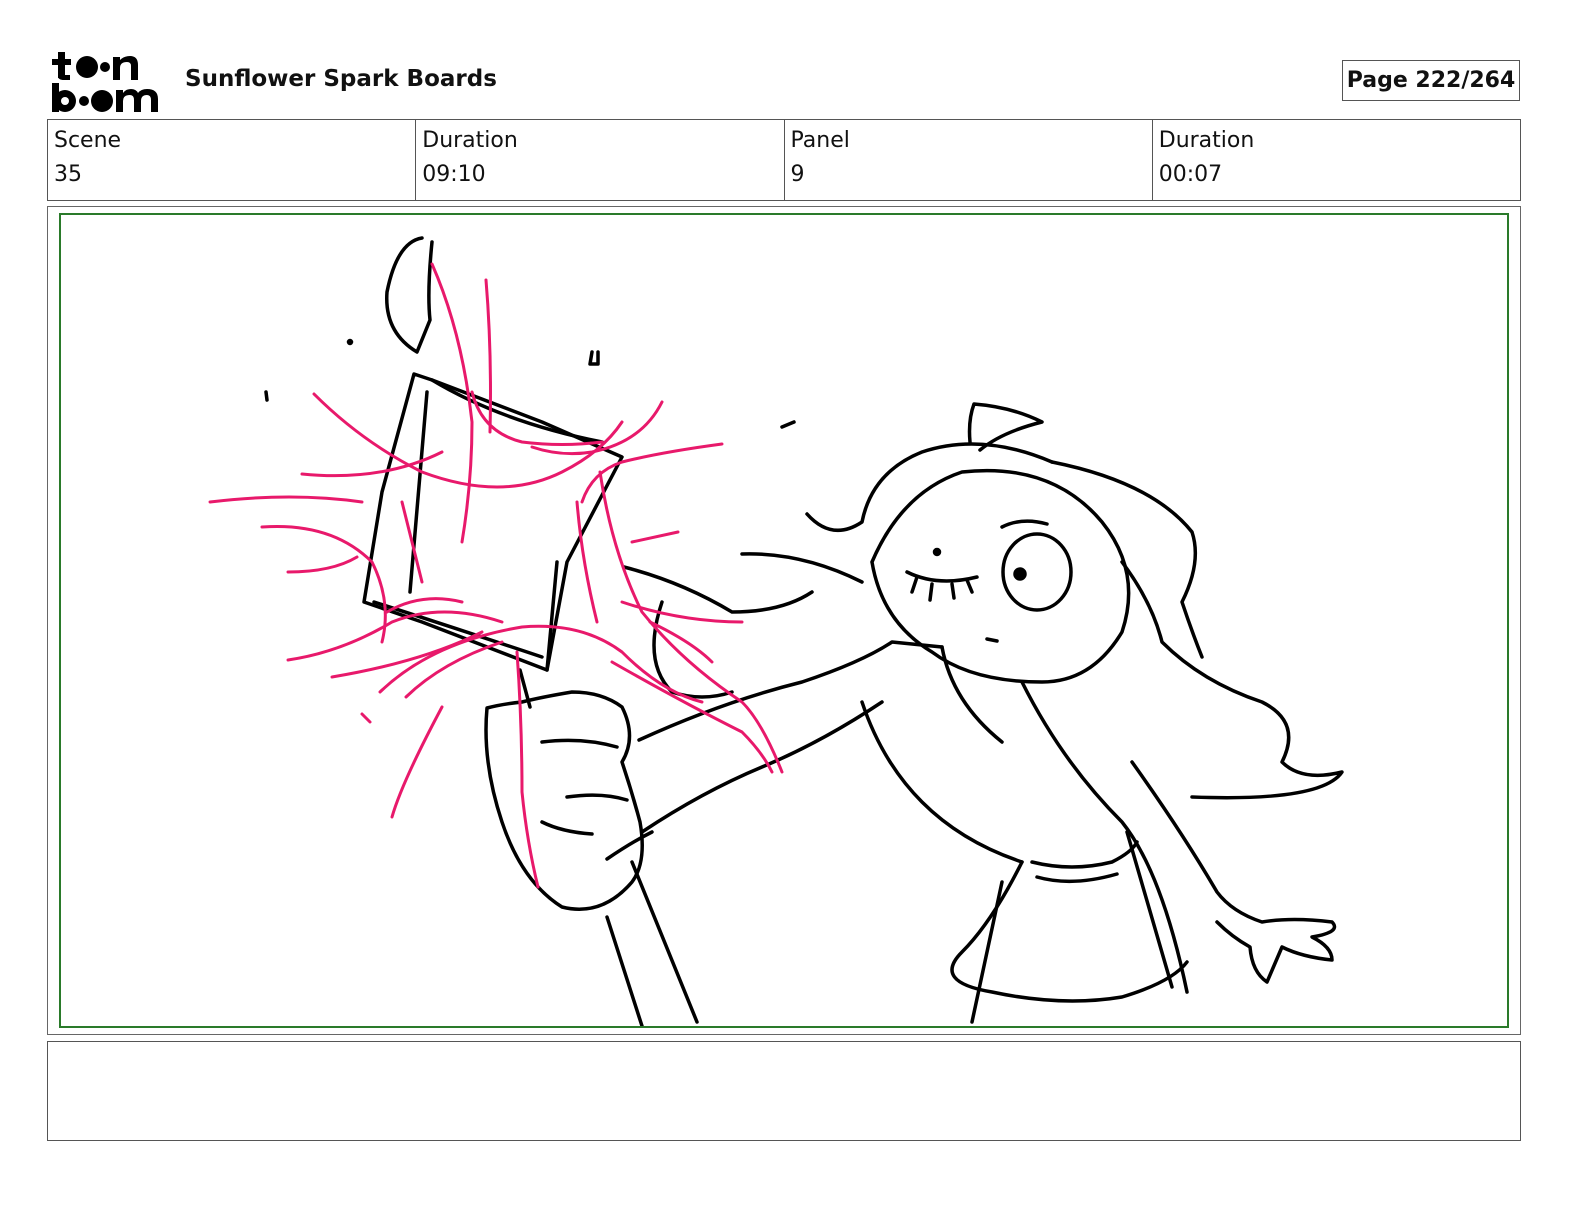  I want to click on page-indicator: Page 222/264, so click(1431, 80).